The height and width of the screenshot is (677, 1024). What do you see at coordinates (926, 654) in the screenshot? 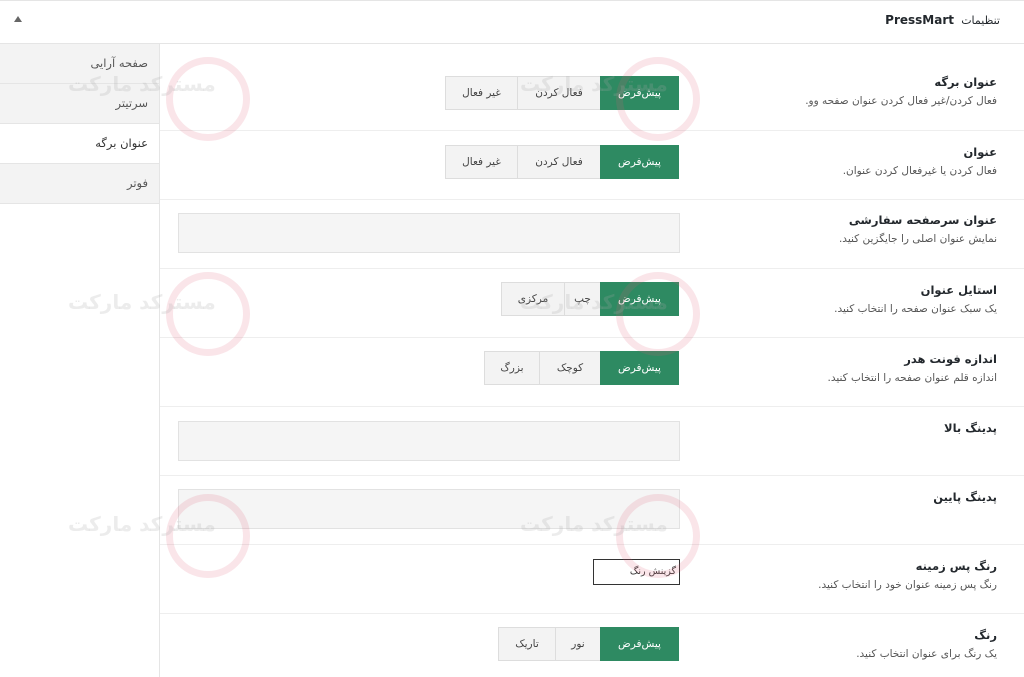
I see `setting-description: یک رنگ برای عنوان انتخاب کنید.` at bounding box center [926, 654].